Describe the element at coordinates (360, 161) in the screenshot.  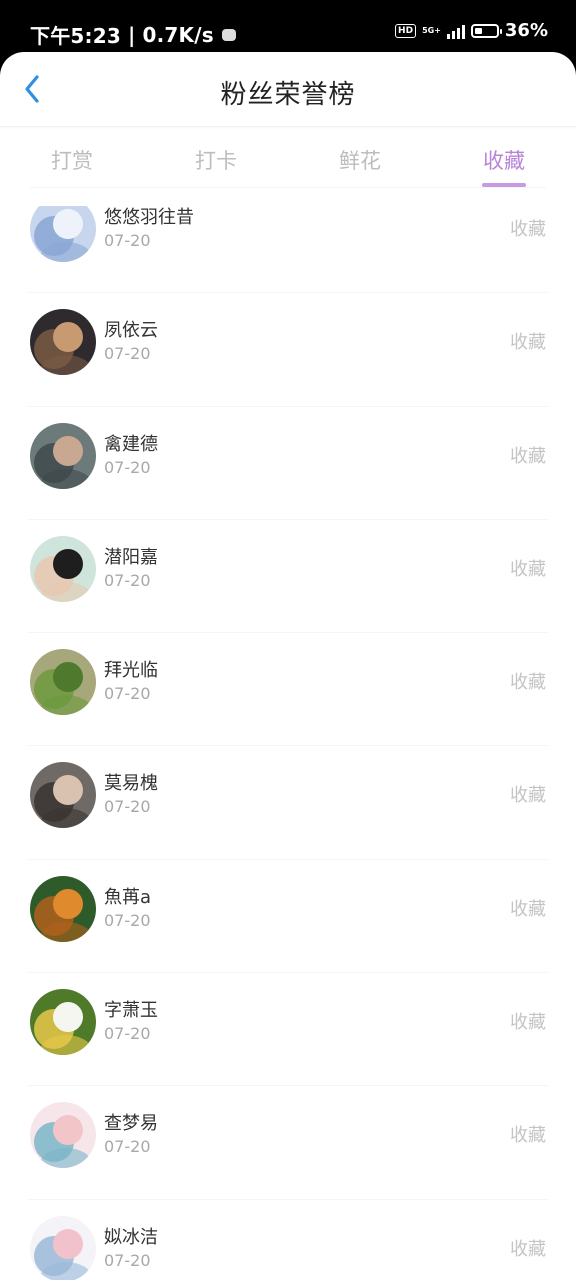
I see `tab-label: 鲜花` at that location.